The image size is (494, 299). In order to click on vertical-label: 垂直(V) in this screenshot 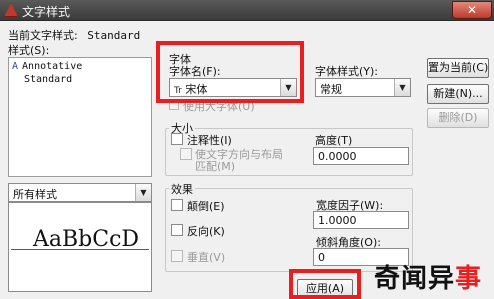, I will do `click(206, 257)`.